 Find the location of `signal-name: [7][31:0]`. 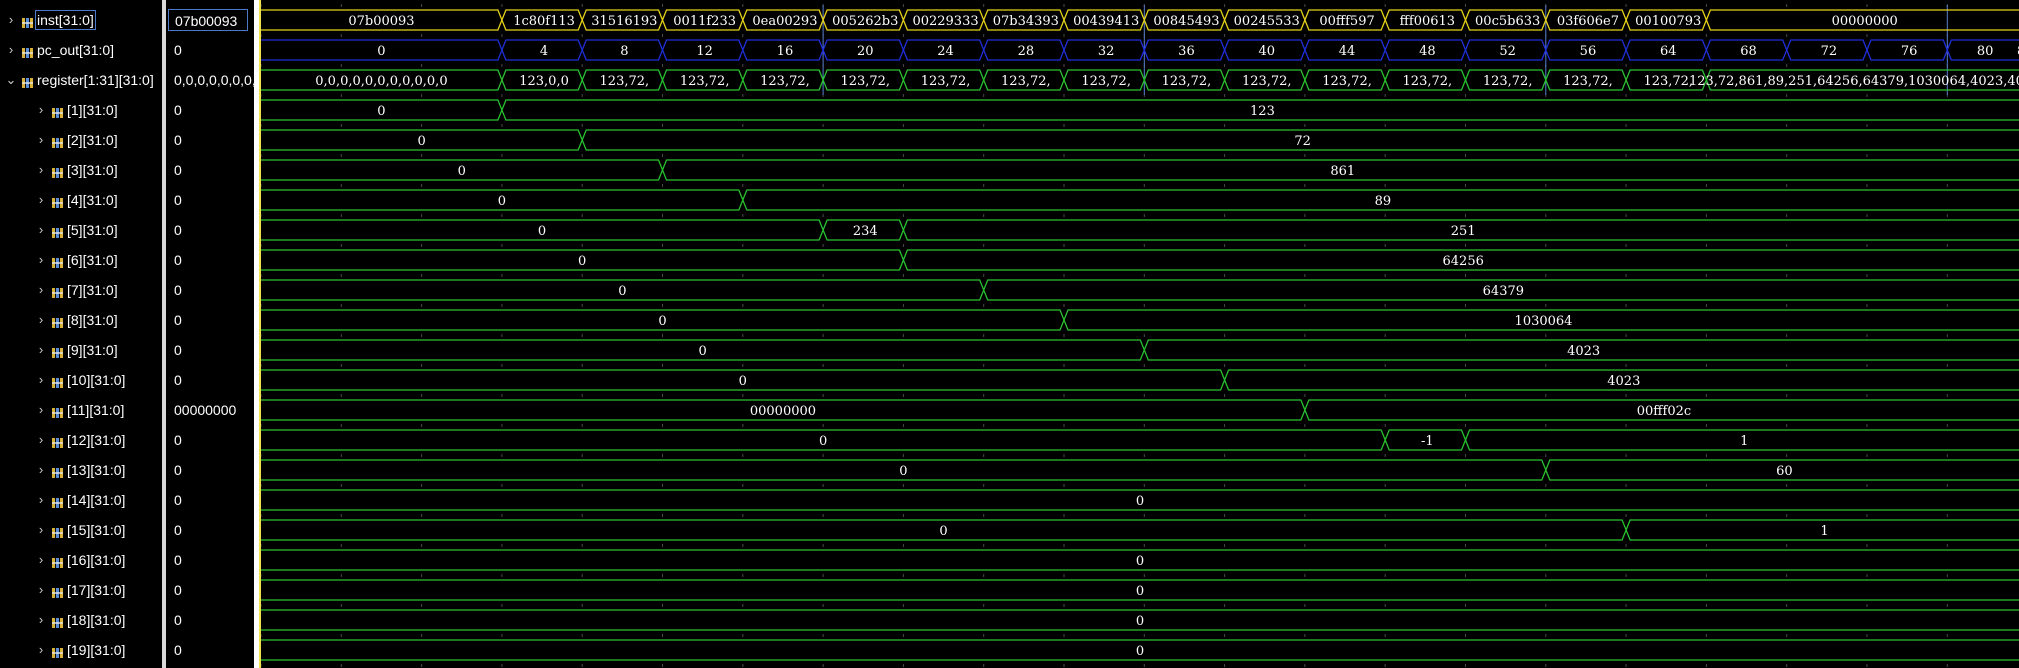

signal-name: [7][31:0] is located at coordinates (92, 290).